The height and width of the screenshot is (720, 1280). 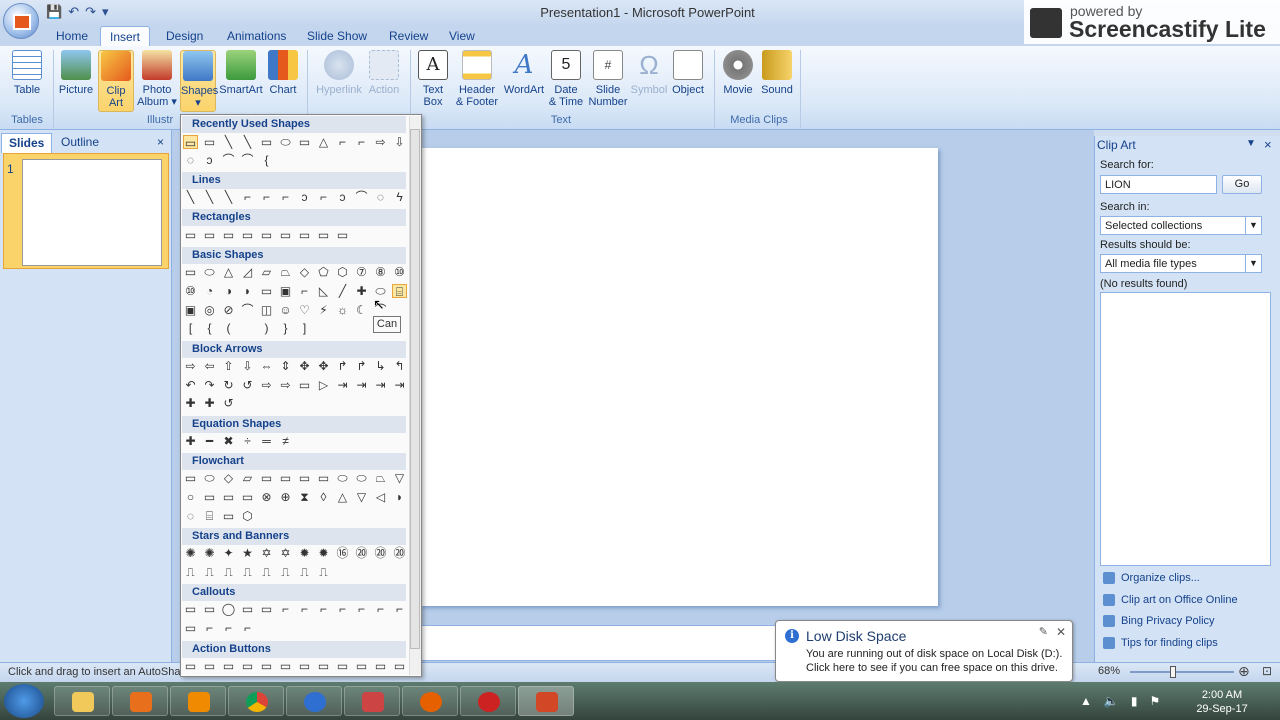 What do you see at coordinates (380, 272) in the screenshot?
I see `shape-option-icon: ⑧` at bounding box center [380, 272].